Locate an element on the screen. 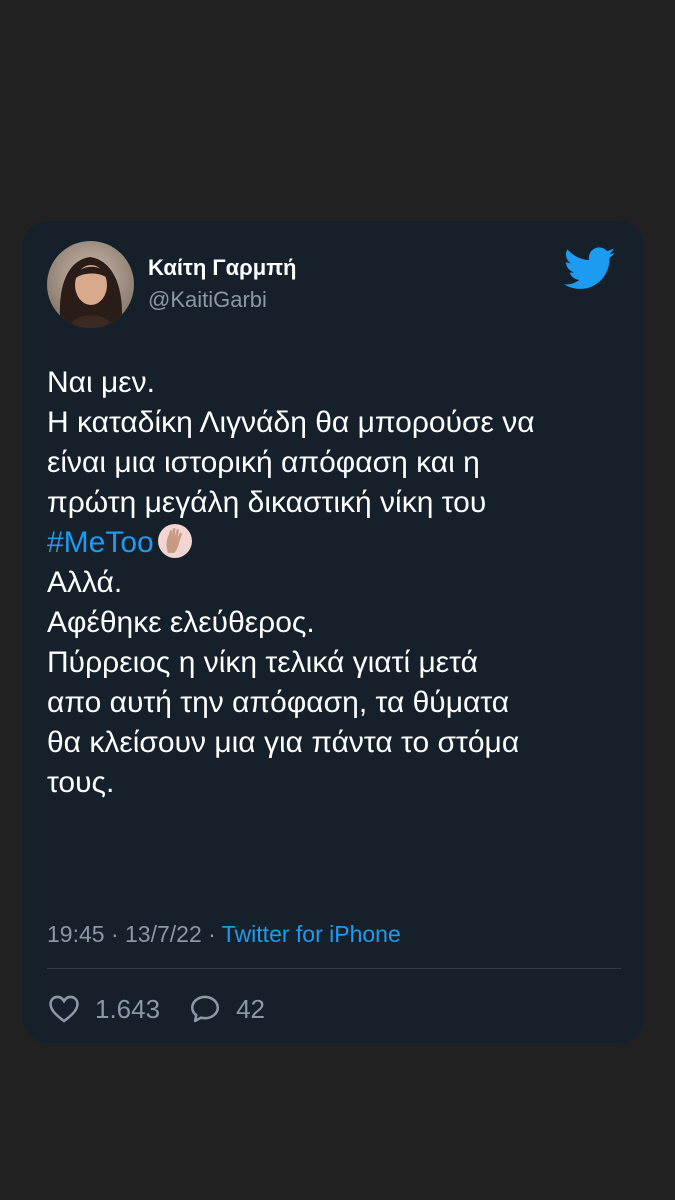  tweet-line: Αφέθηκε ελεύθερος. is located at coordinates (181, 622).